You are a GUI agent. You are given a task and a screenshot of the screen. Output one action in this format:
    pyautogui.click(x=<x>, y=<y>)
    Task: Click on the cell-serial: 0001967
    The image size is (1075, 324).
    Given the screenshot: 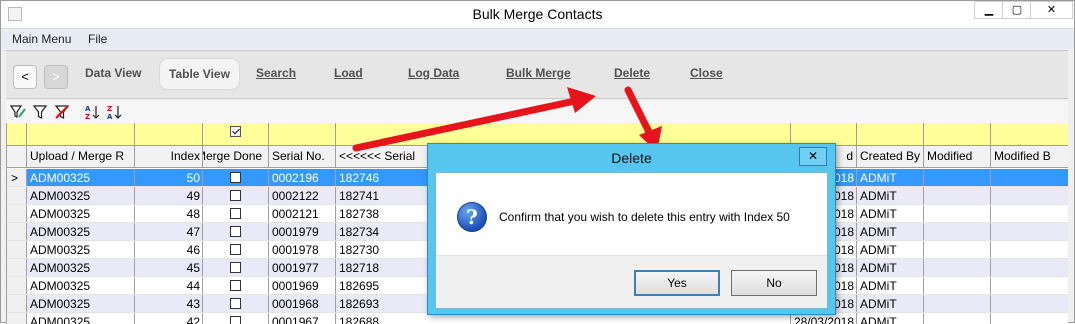 What is the action you would take?
    pyautogui.click(x=302, y=318)
    